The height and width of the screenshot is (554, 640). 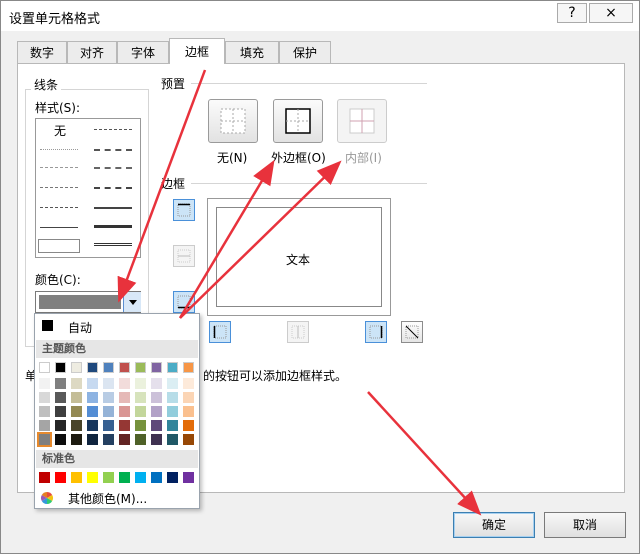 What do you see at coordinates (233, 121) in the screenshot?
I see `preset-none-button` at bounding box center [233, 121].